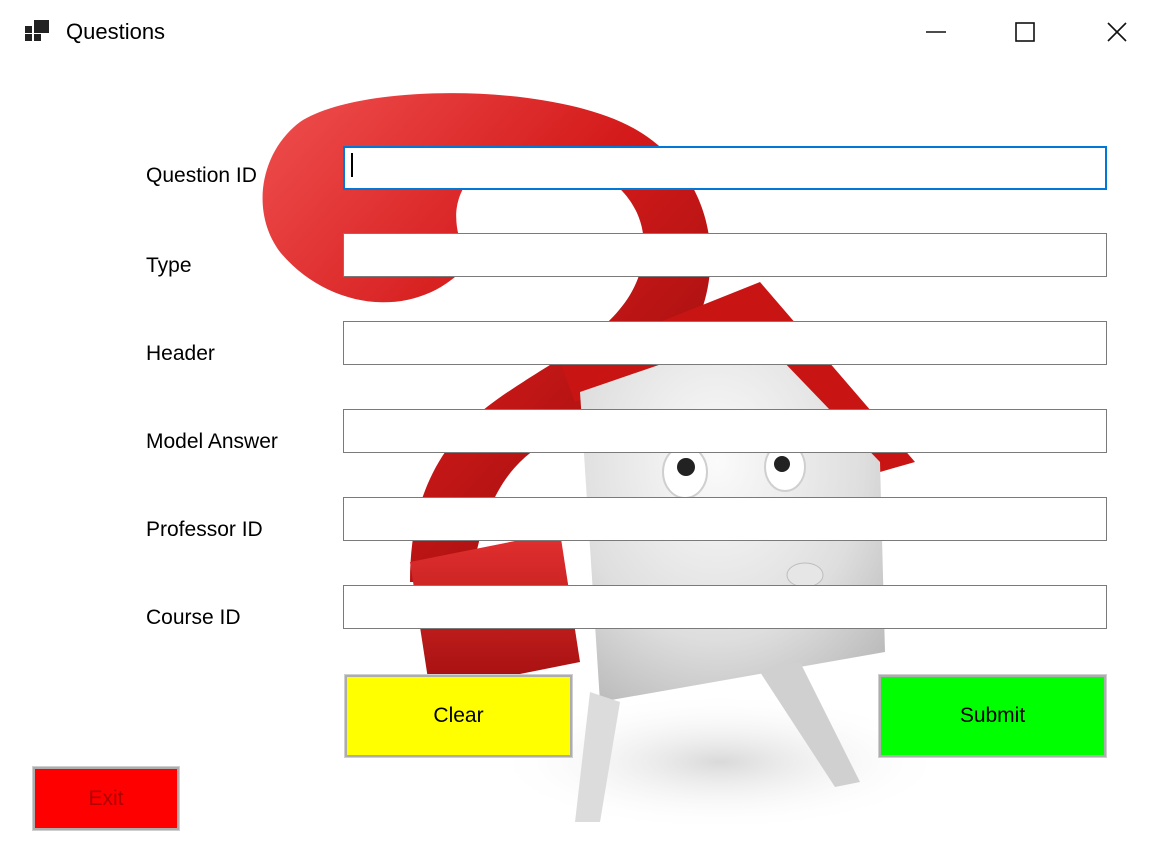 This screenshot has height=850, width=1154. What do you see at coordinates (352, 165) in the screenshot?
I see `text-caret` at bounding box center [352, 165].